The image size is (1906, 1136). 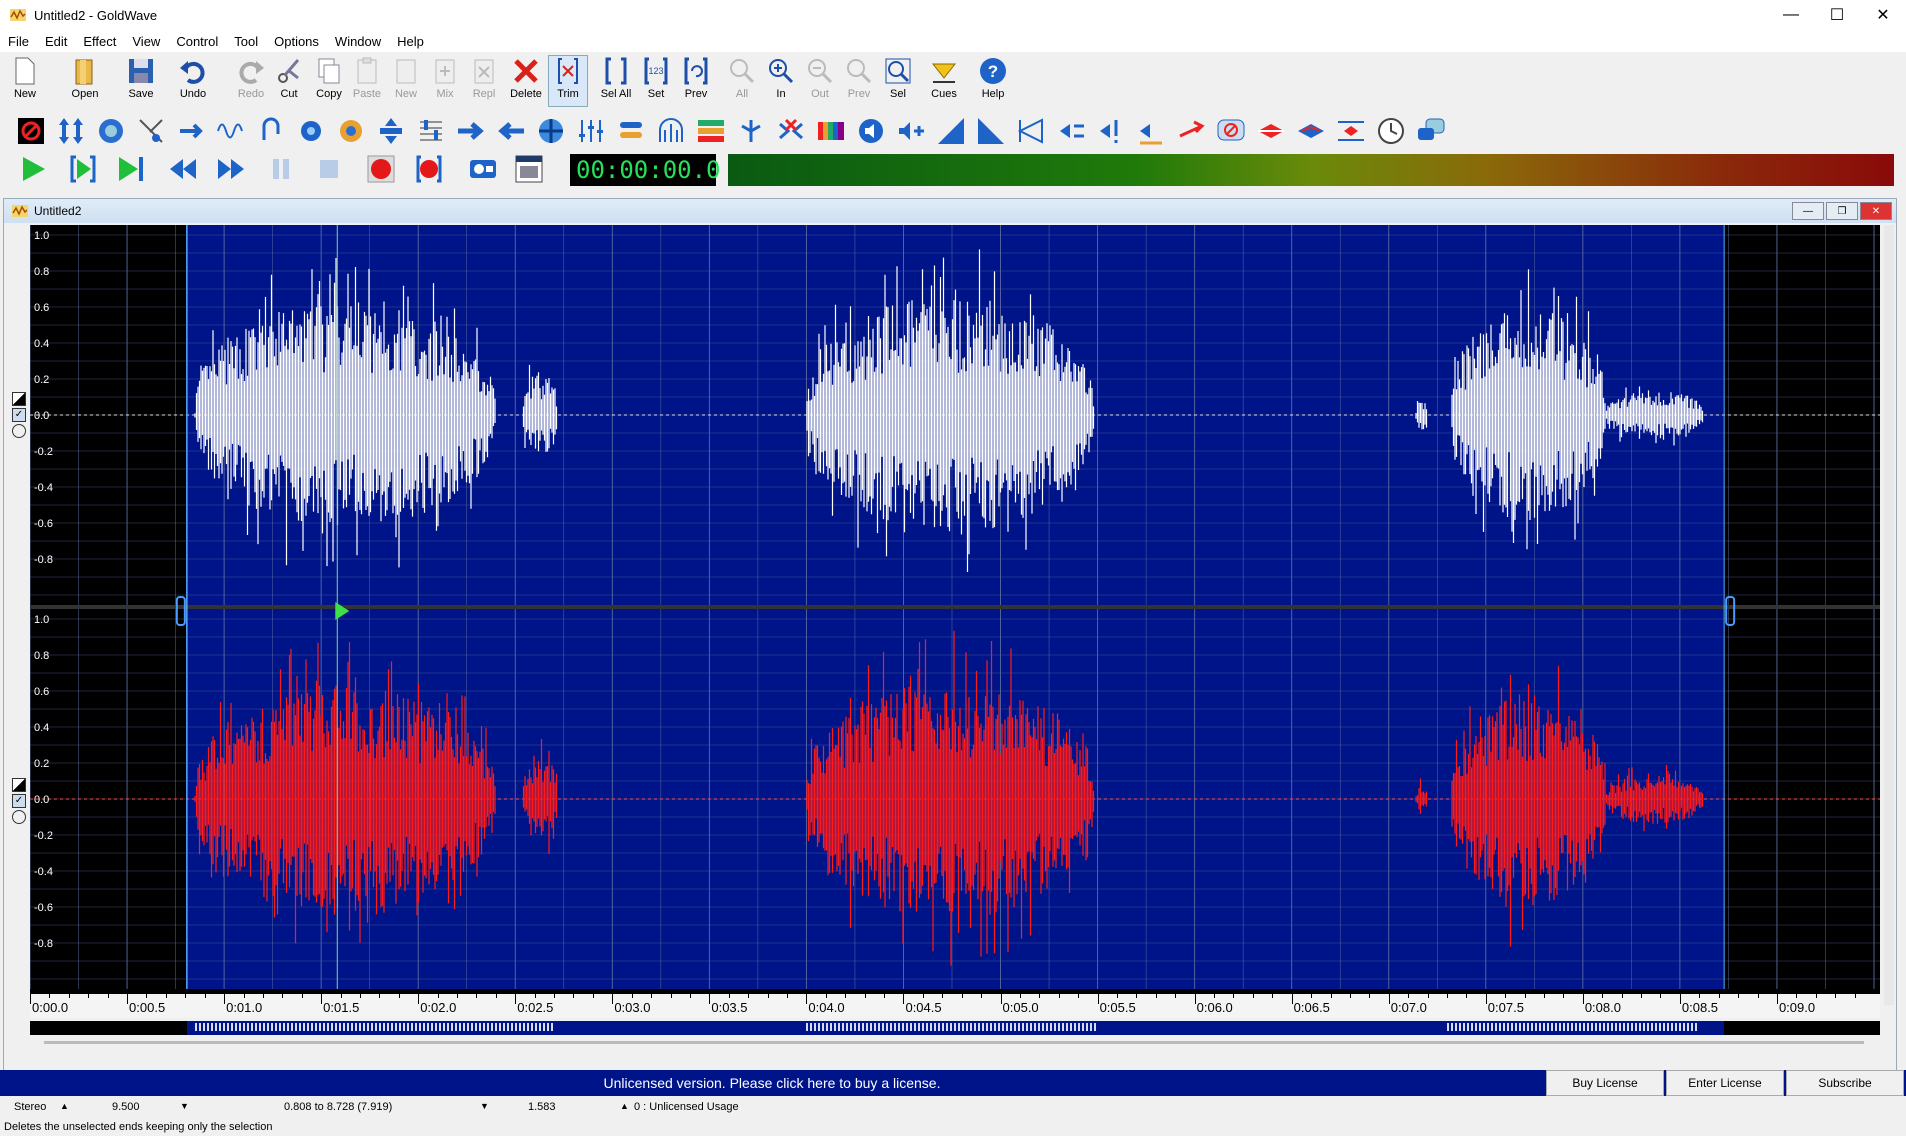 I want to click on effect-forward-icon, so click(x=471, y=131).